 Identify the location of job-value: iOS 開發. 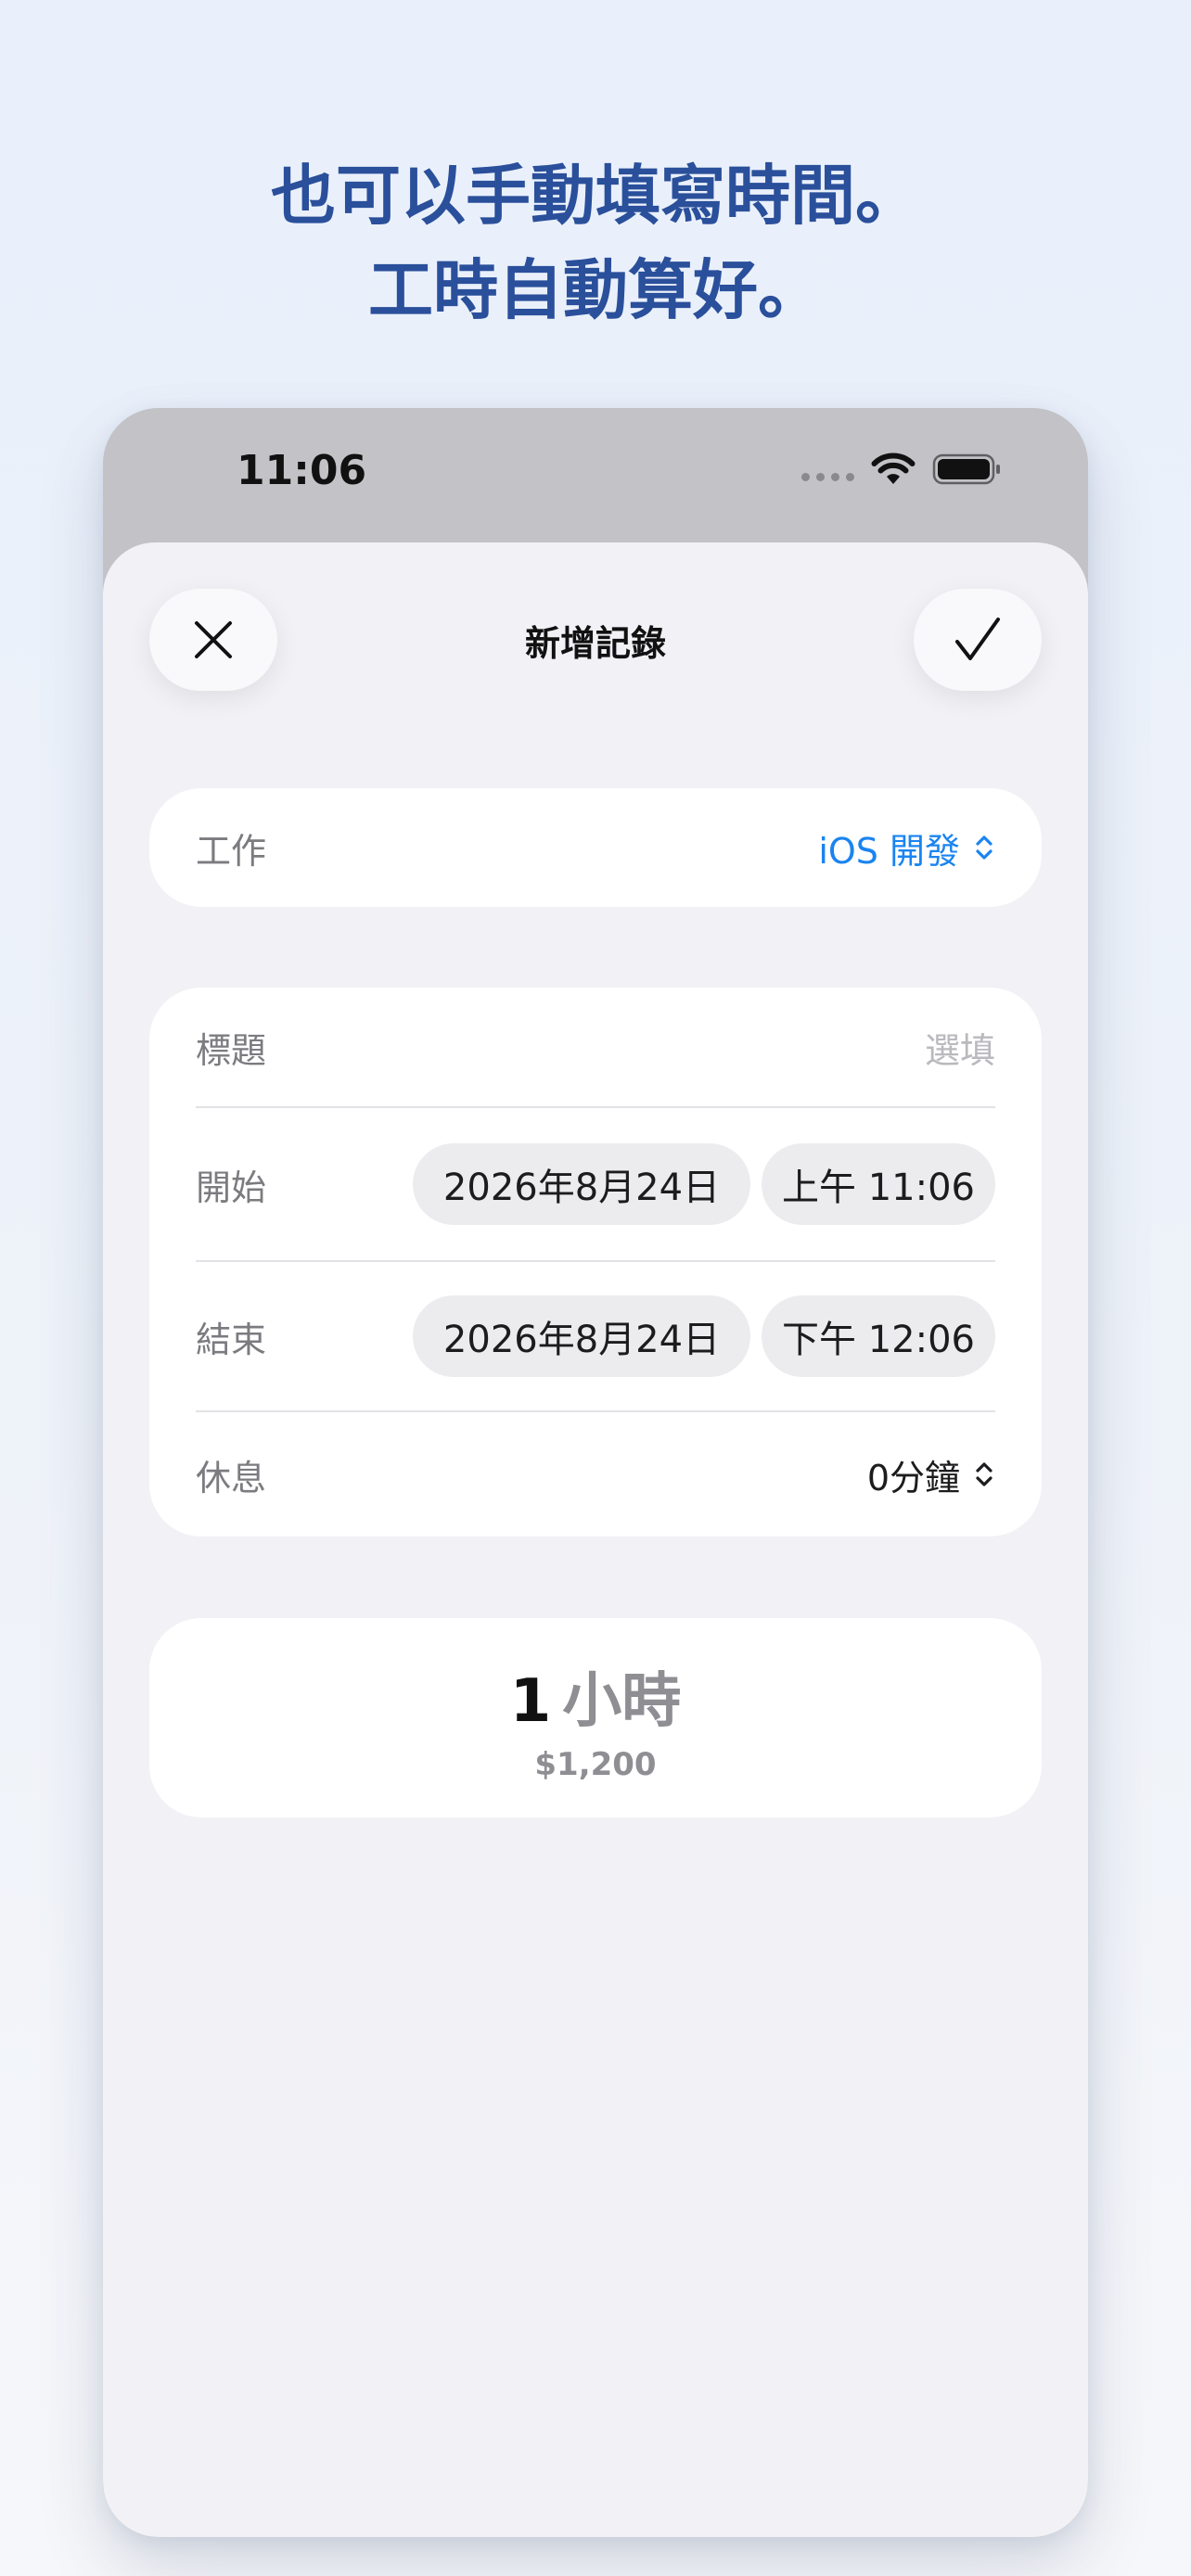
(889, 851).